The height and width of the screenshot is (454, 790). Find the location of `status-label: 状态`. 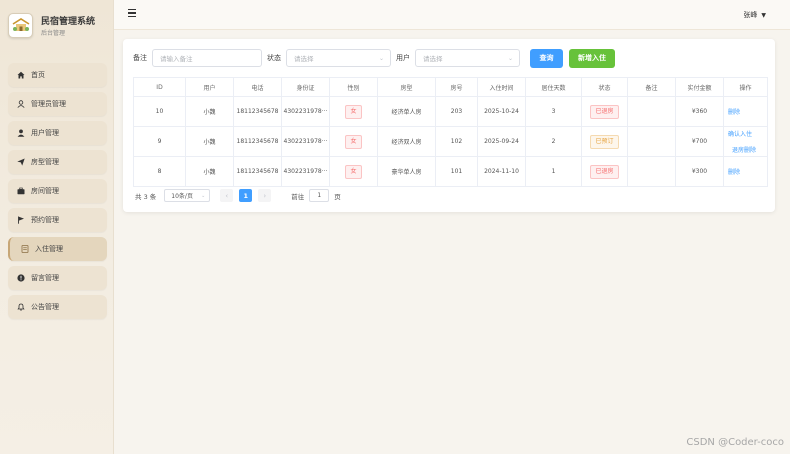

status-label: 状态 is located at coordinates (274, 58).